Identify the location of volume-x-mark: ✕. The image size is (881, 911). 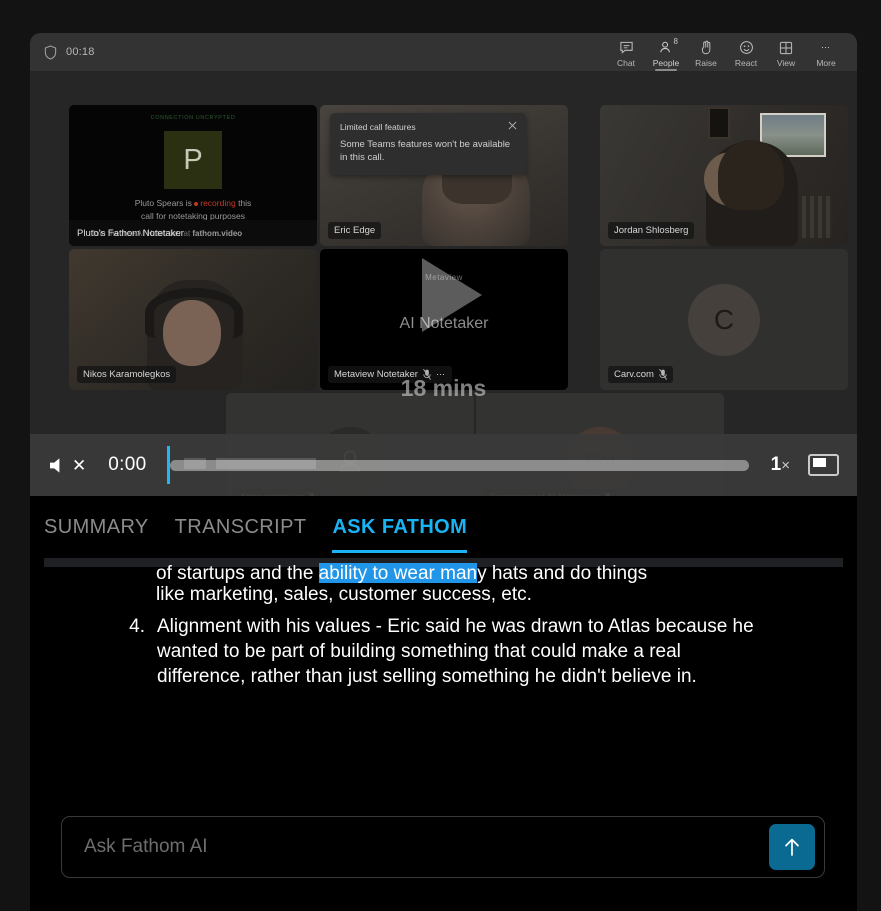
(79, 465).